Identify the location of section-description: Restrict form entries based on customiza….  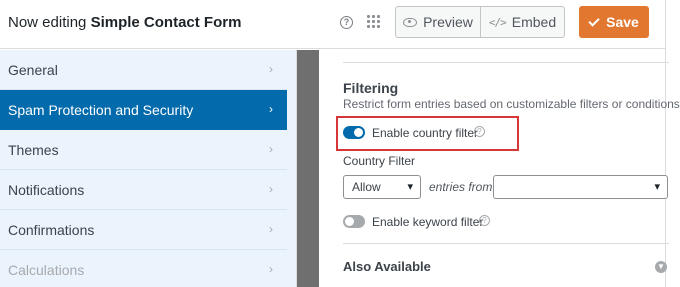
(511, 104).